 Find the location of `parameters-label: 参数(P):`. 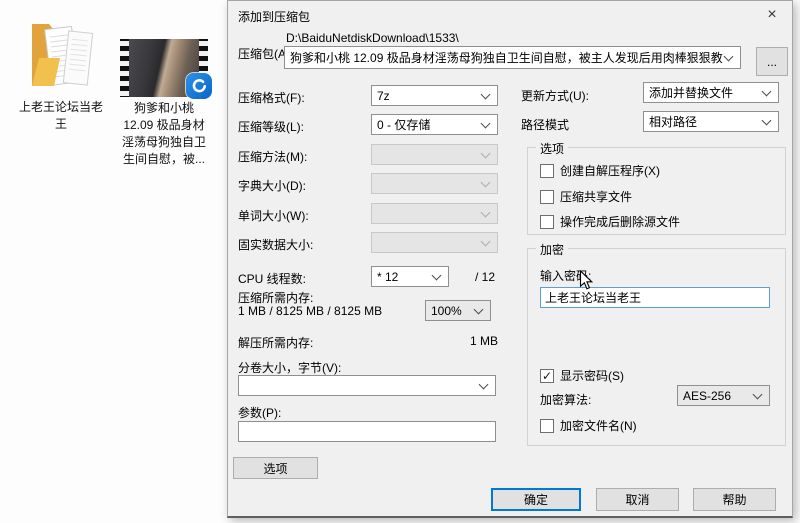

parameters-label: 参数(P): is located at coordinates (260, 413).